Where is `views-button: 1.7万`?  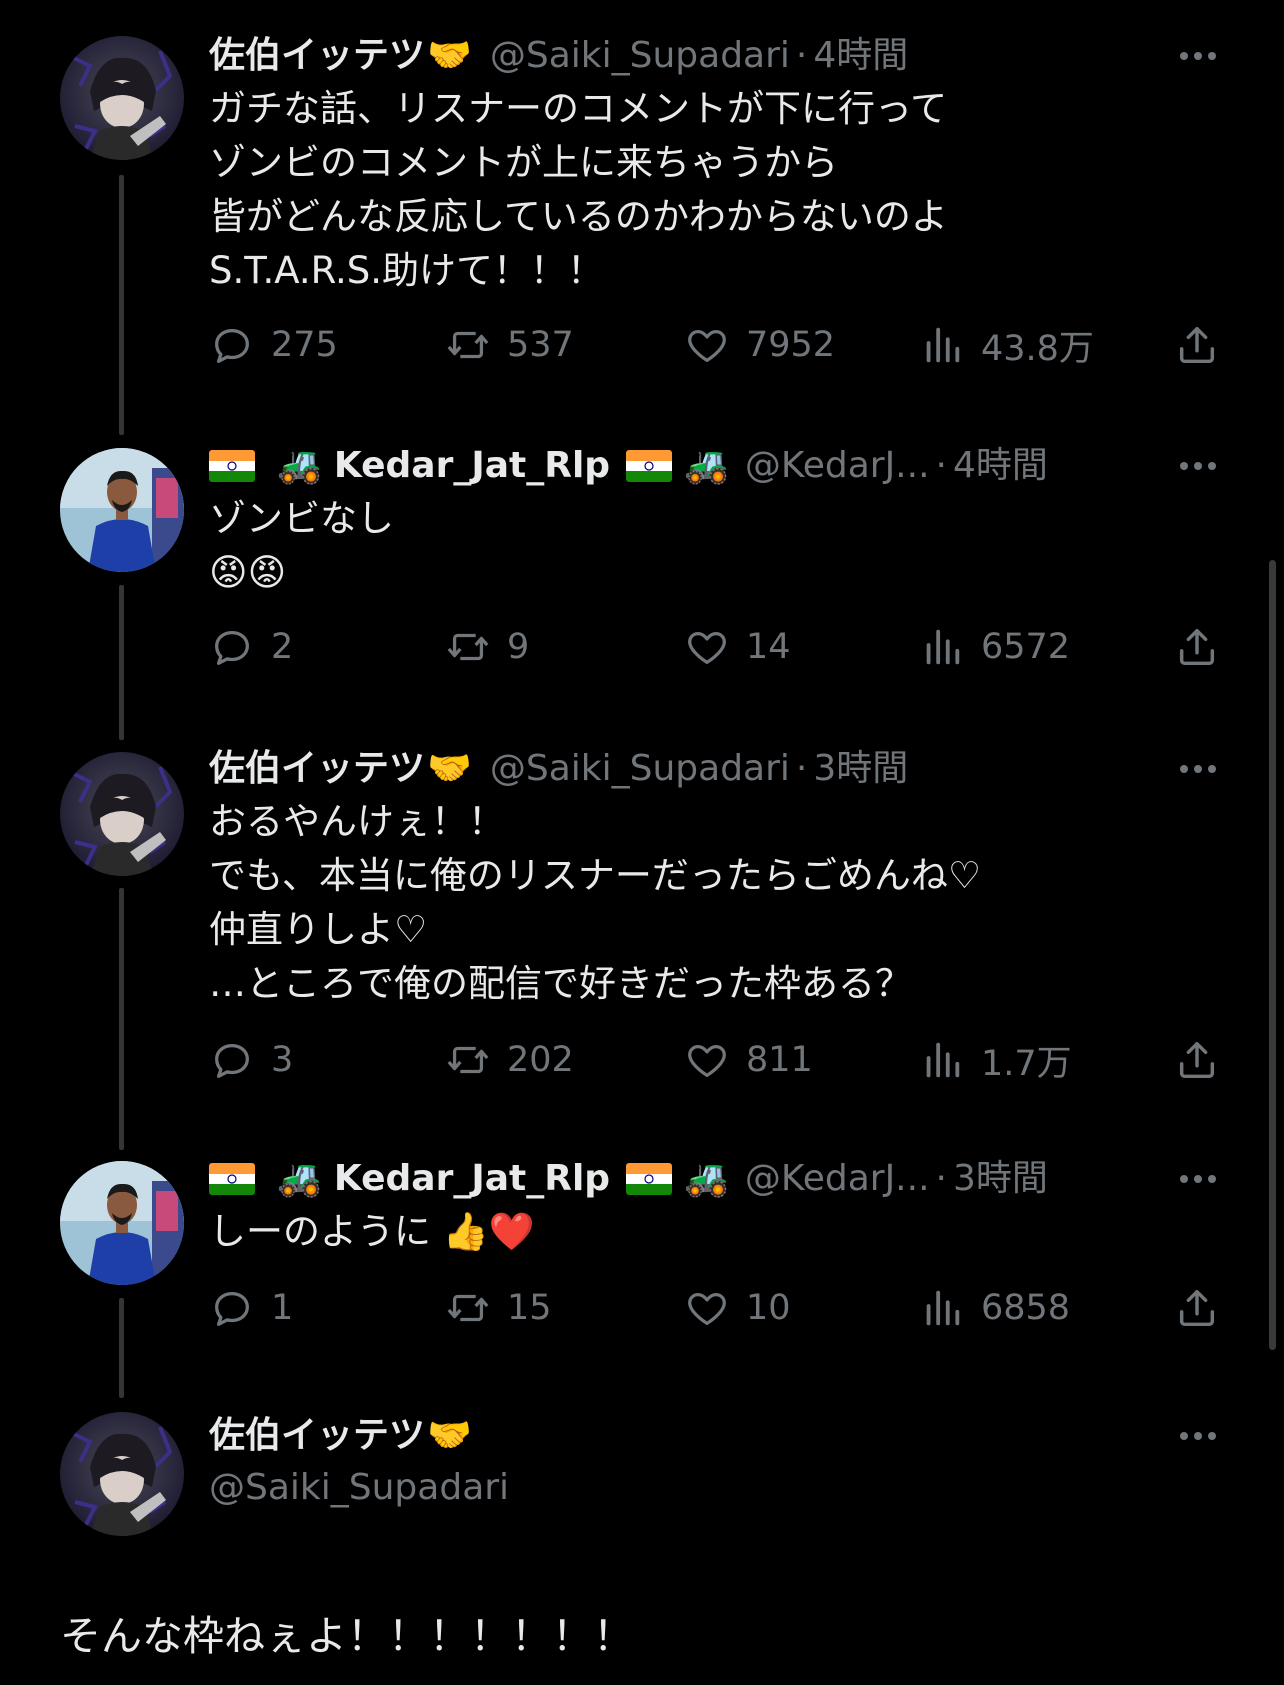 views-button: 1.7万 is located at coordinates (995, 1060).